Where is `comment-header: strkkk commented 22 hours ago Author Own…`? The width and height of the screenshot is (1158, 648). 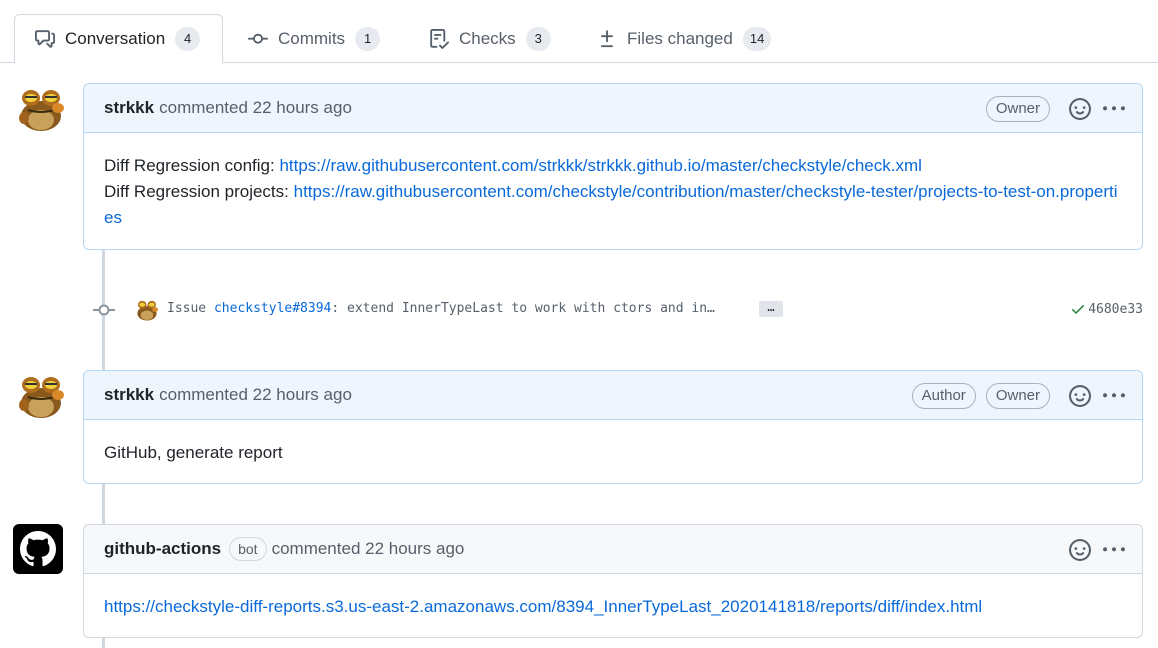
comment-header: strkkk commented 22 hours ago Author Own… is located at coordinates (613, 395).